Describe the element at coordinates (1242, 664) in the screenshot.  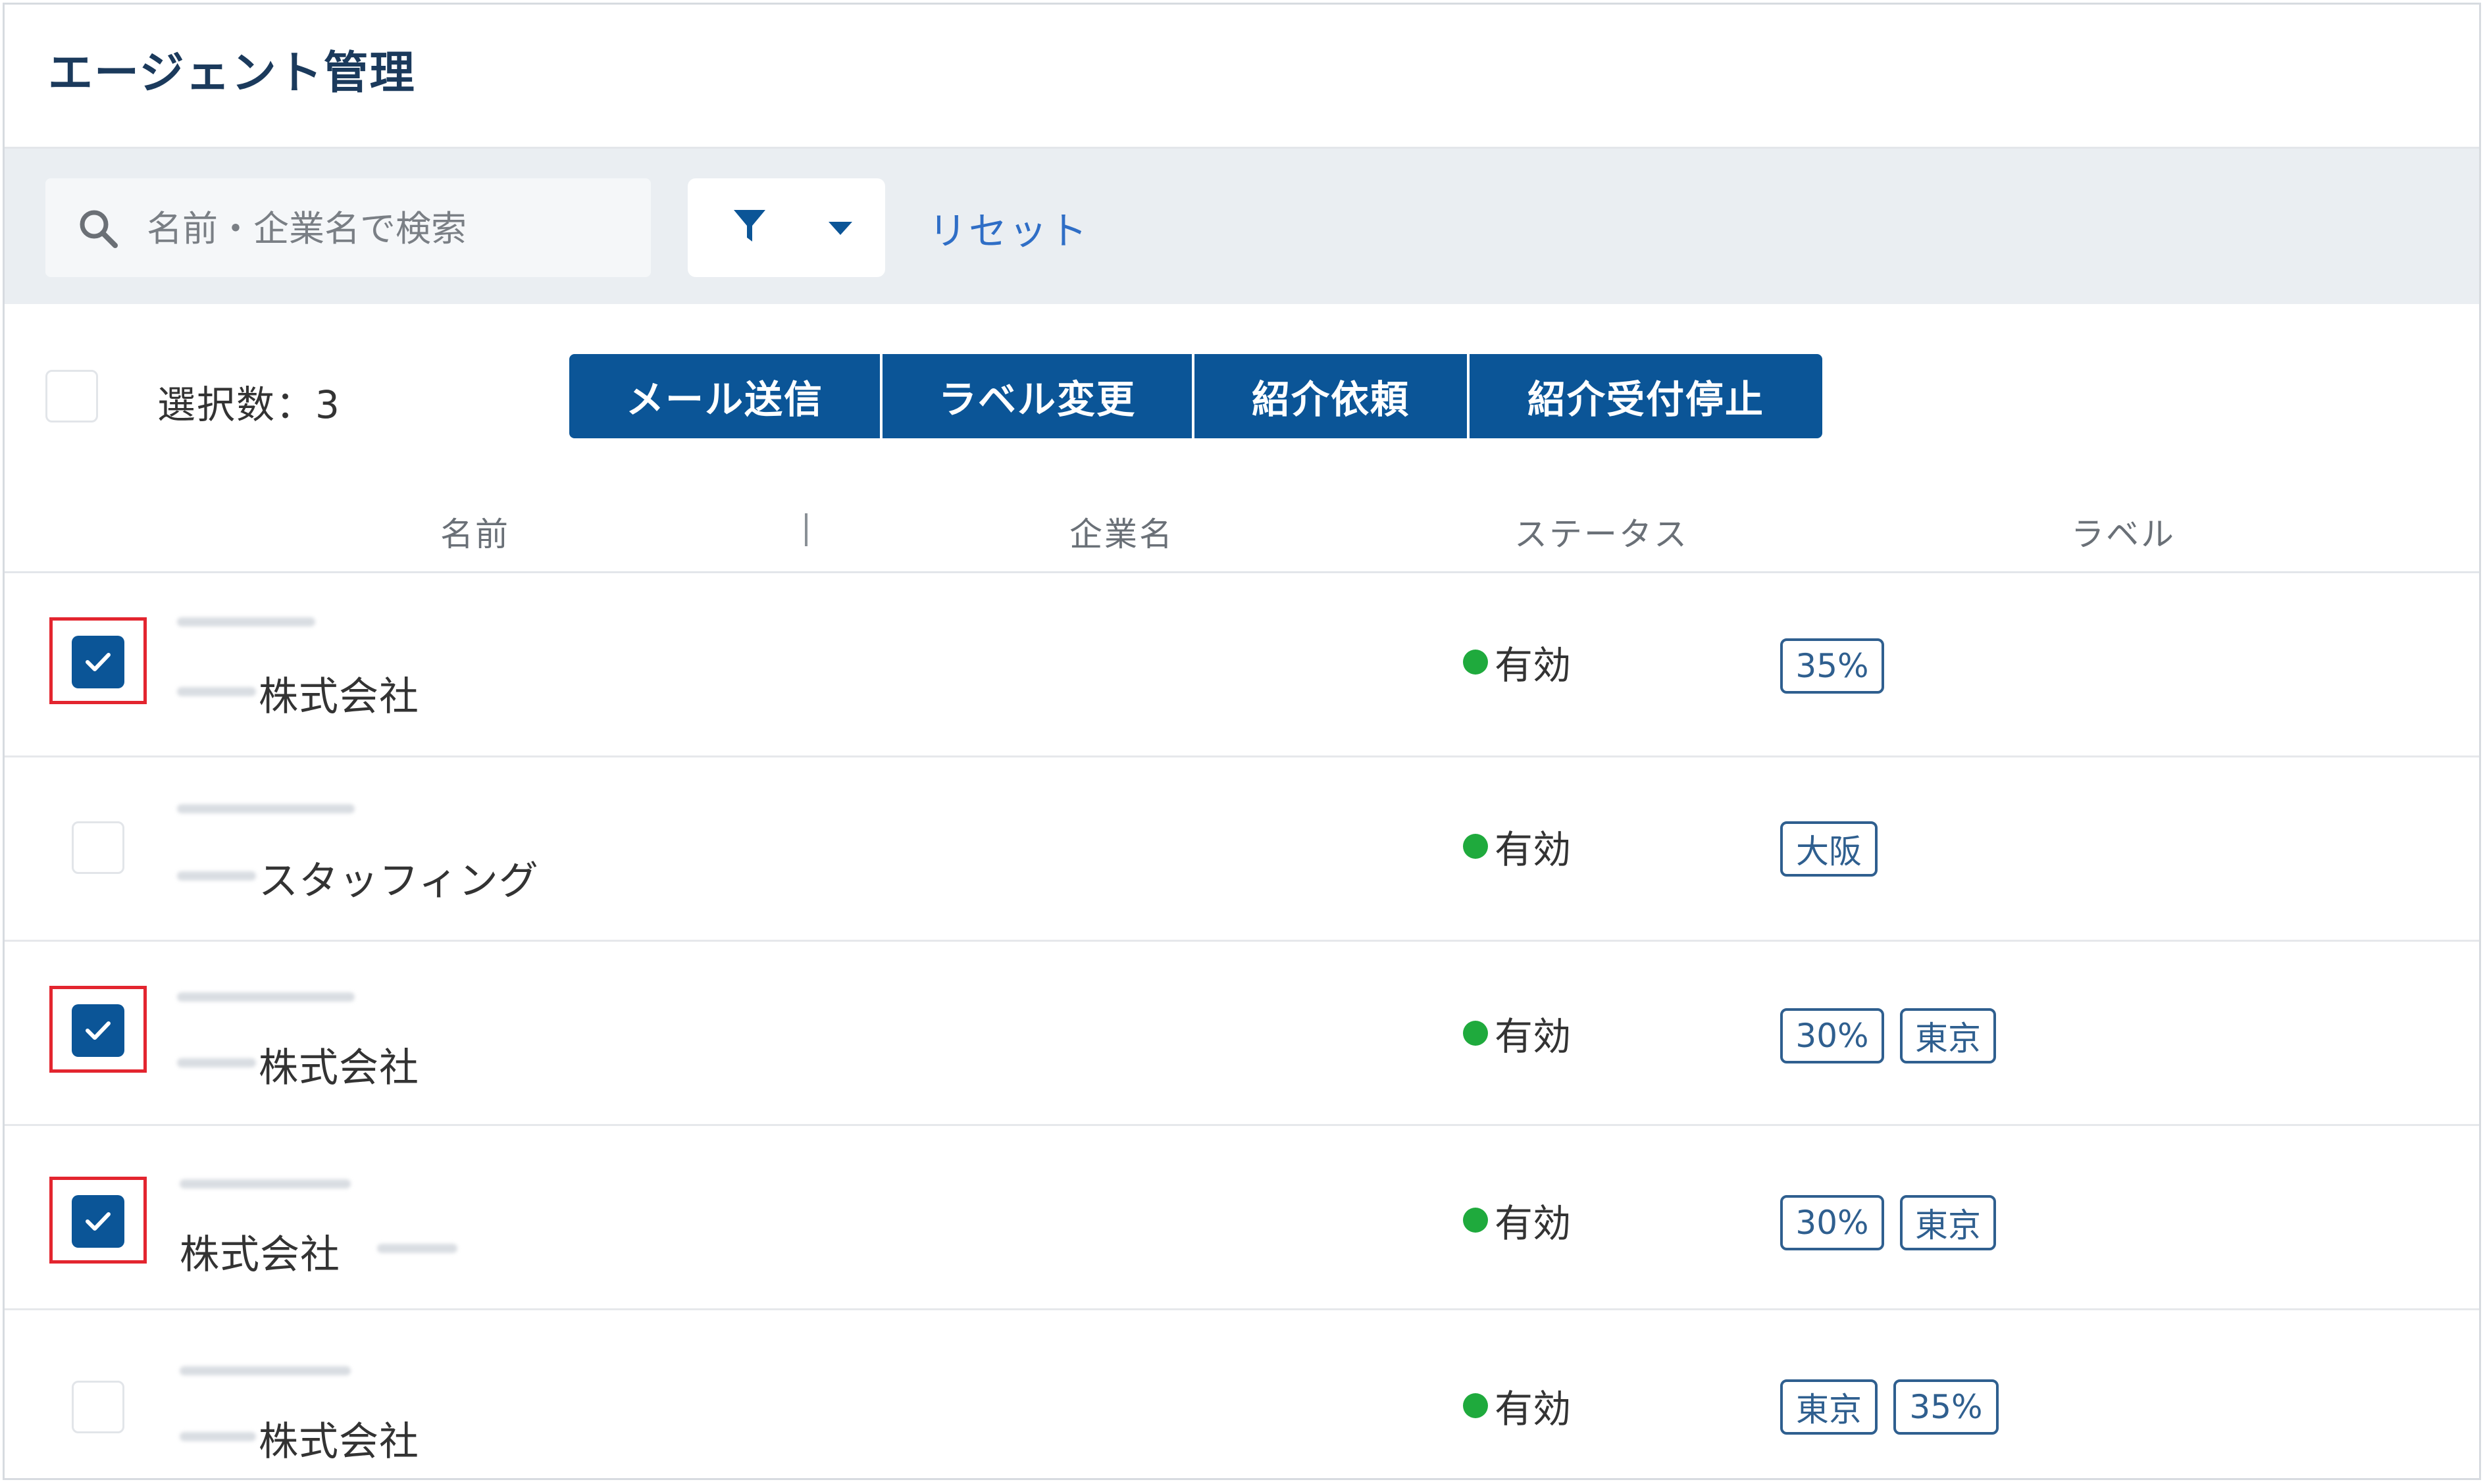
I see `table-row: 株式会社 有効 35%` at that location.